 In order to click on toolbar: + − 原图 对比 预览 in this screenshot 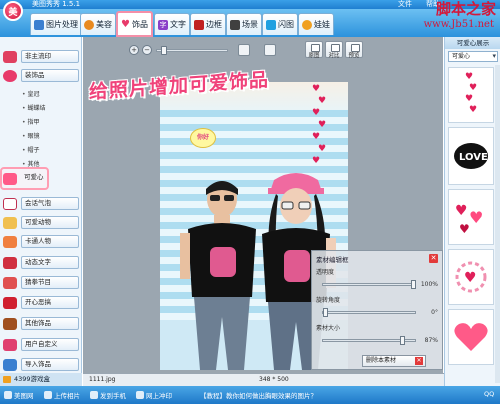, I will do `click(264, 50)`.